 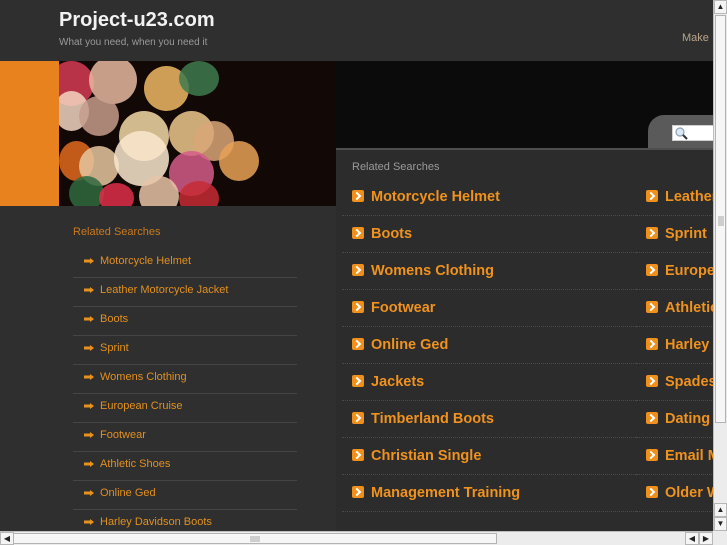 I want to click on result-link-item: Womens Clothing, so click(x=492, y=272).